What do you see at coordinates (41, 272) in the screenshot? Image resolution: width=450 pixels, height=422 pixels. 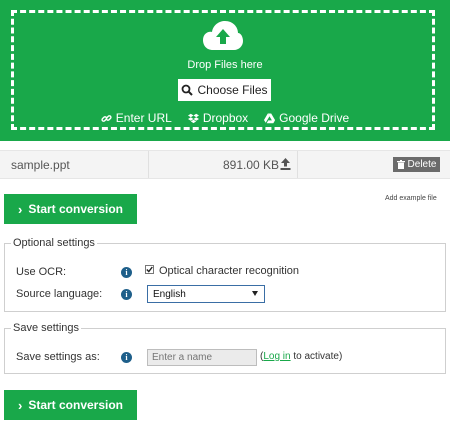 I see `use-ocr-label: Use OCR:` at bounding box center [41, 272].